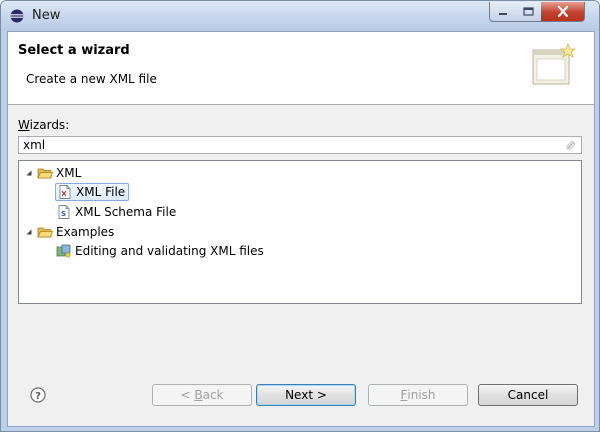 The height and width of the screenshot is (432, 600). I want to click on title-bar: New, so click(300, 16).